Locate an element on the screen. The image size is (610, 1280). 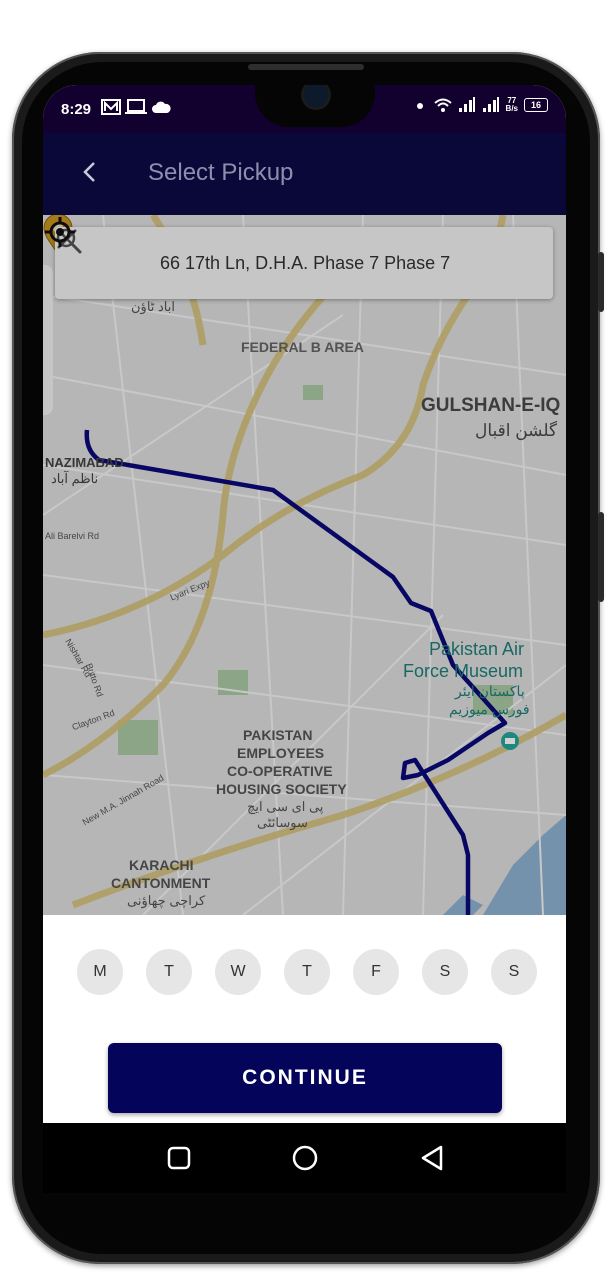
gallery-icon is located at coordinates (111, 107).